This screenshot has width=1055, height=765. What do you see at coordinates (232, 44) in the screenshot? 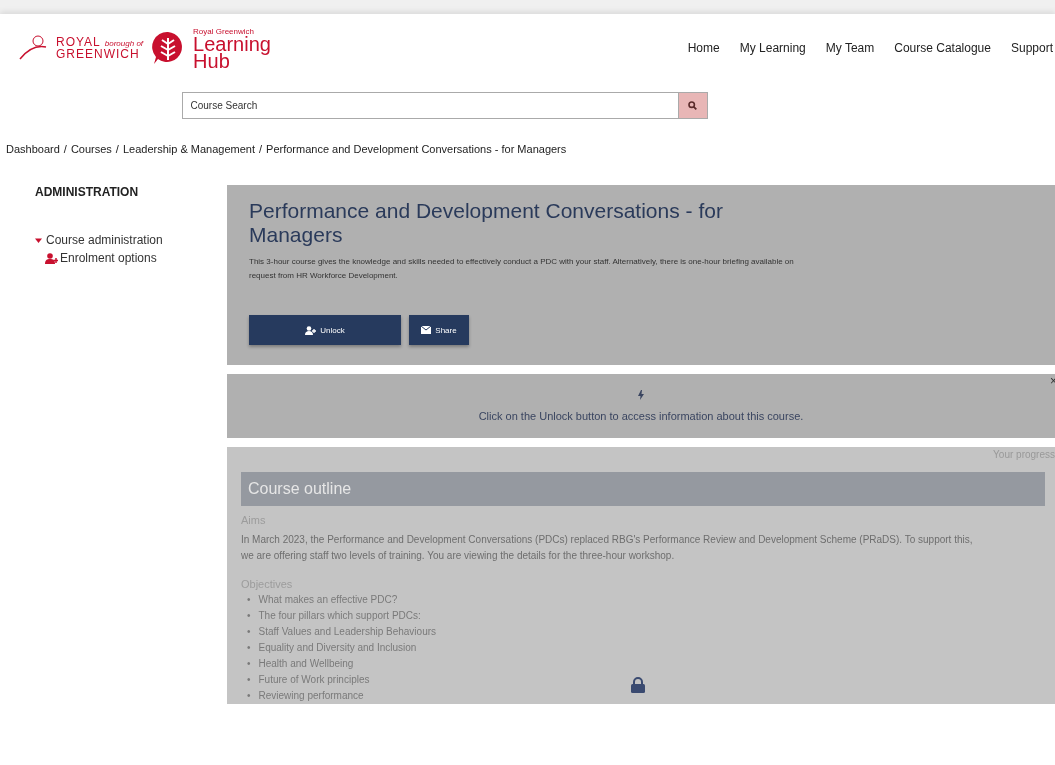
I see `logo-text: Learning` at bounding box center [232, 44].